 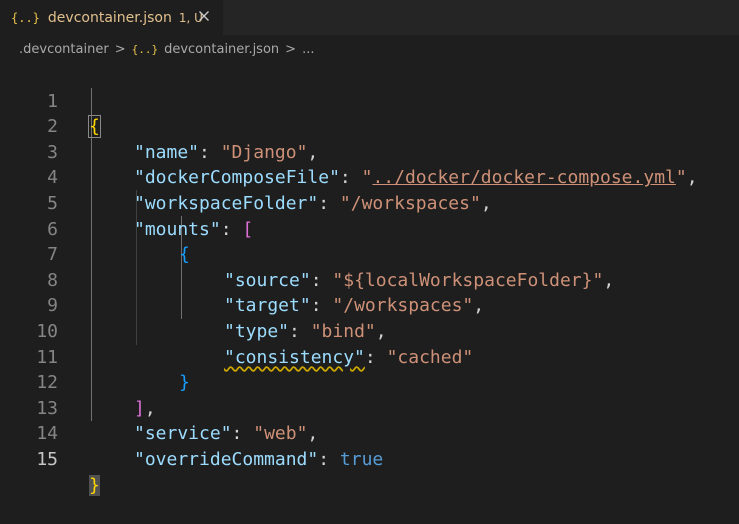 I want to click on code-line: 8 "target": "/workspaces",, so click(x=369, y=279).